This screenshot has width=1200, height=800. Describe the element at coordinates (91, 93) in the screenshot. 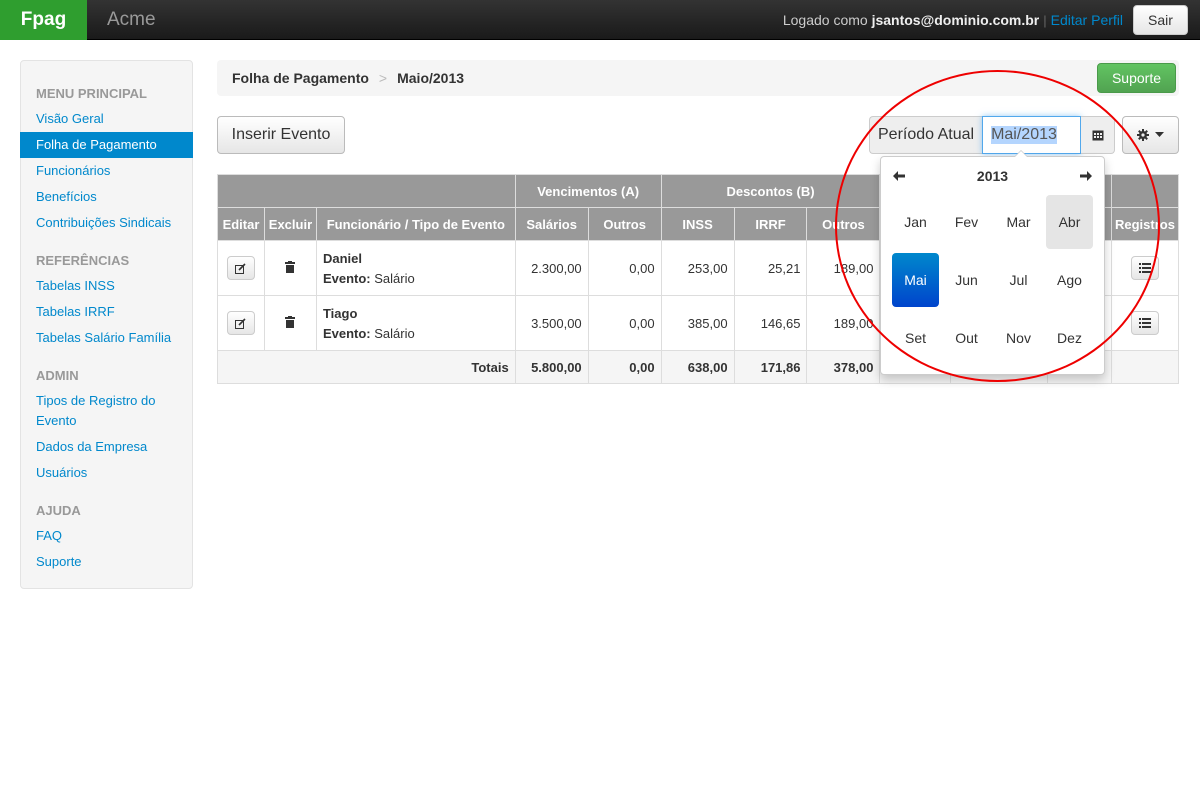

I see `sidebar-header-menu: MENU PRINCIPAL` at that location.